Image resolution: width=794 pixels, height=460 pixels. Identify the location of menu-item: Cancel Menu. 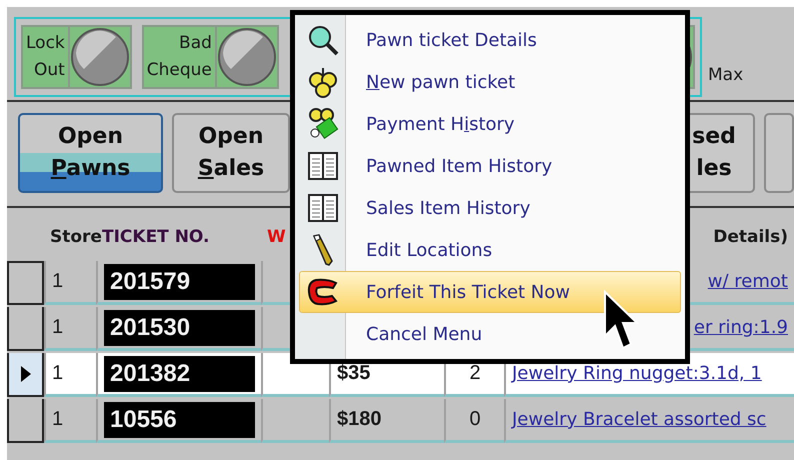
(490, 334).